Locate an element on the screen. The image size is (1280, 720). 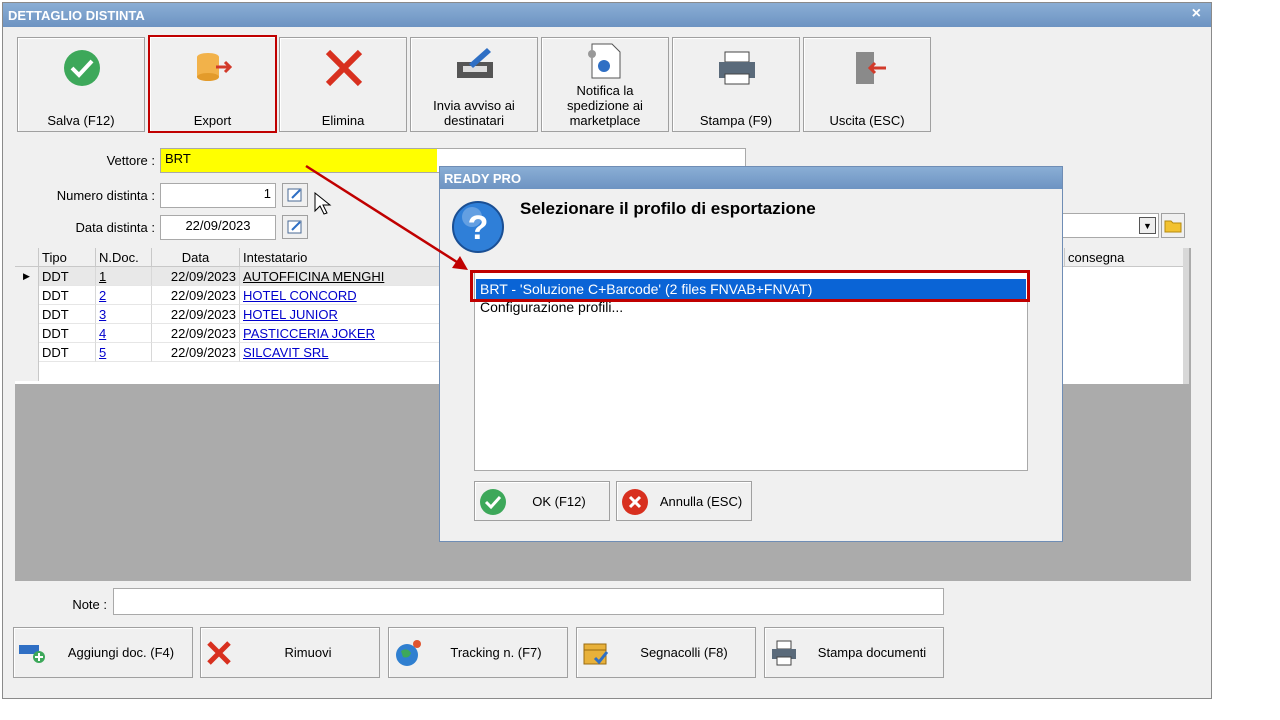
col-header-consegna: consegna is located at coordinates (1127, 257).